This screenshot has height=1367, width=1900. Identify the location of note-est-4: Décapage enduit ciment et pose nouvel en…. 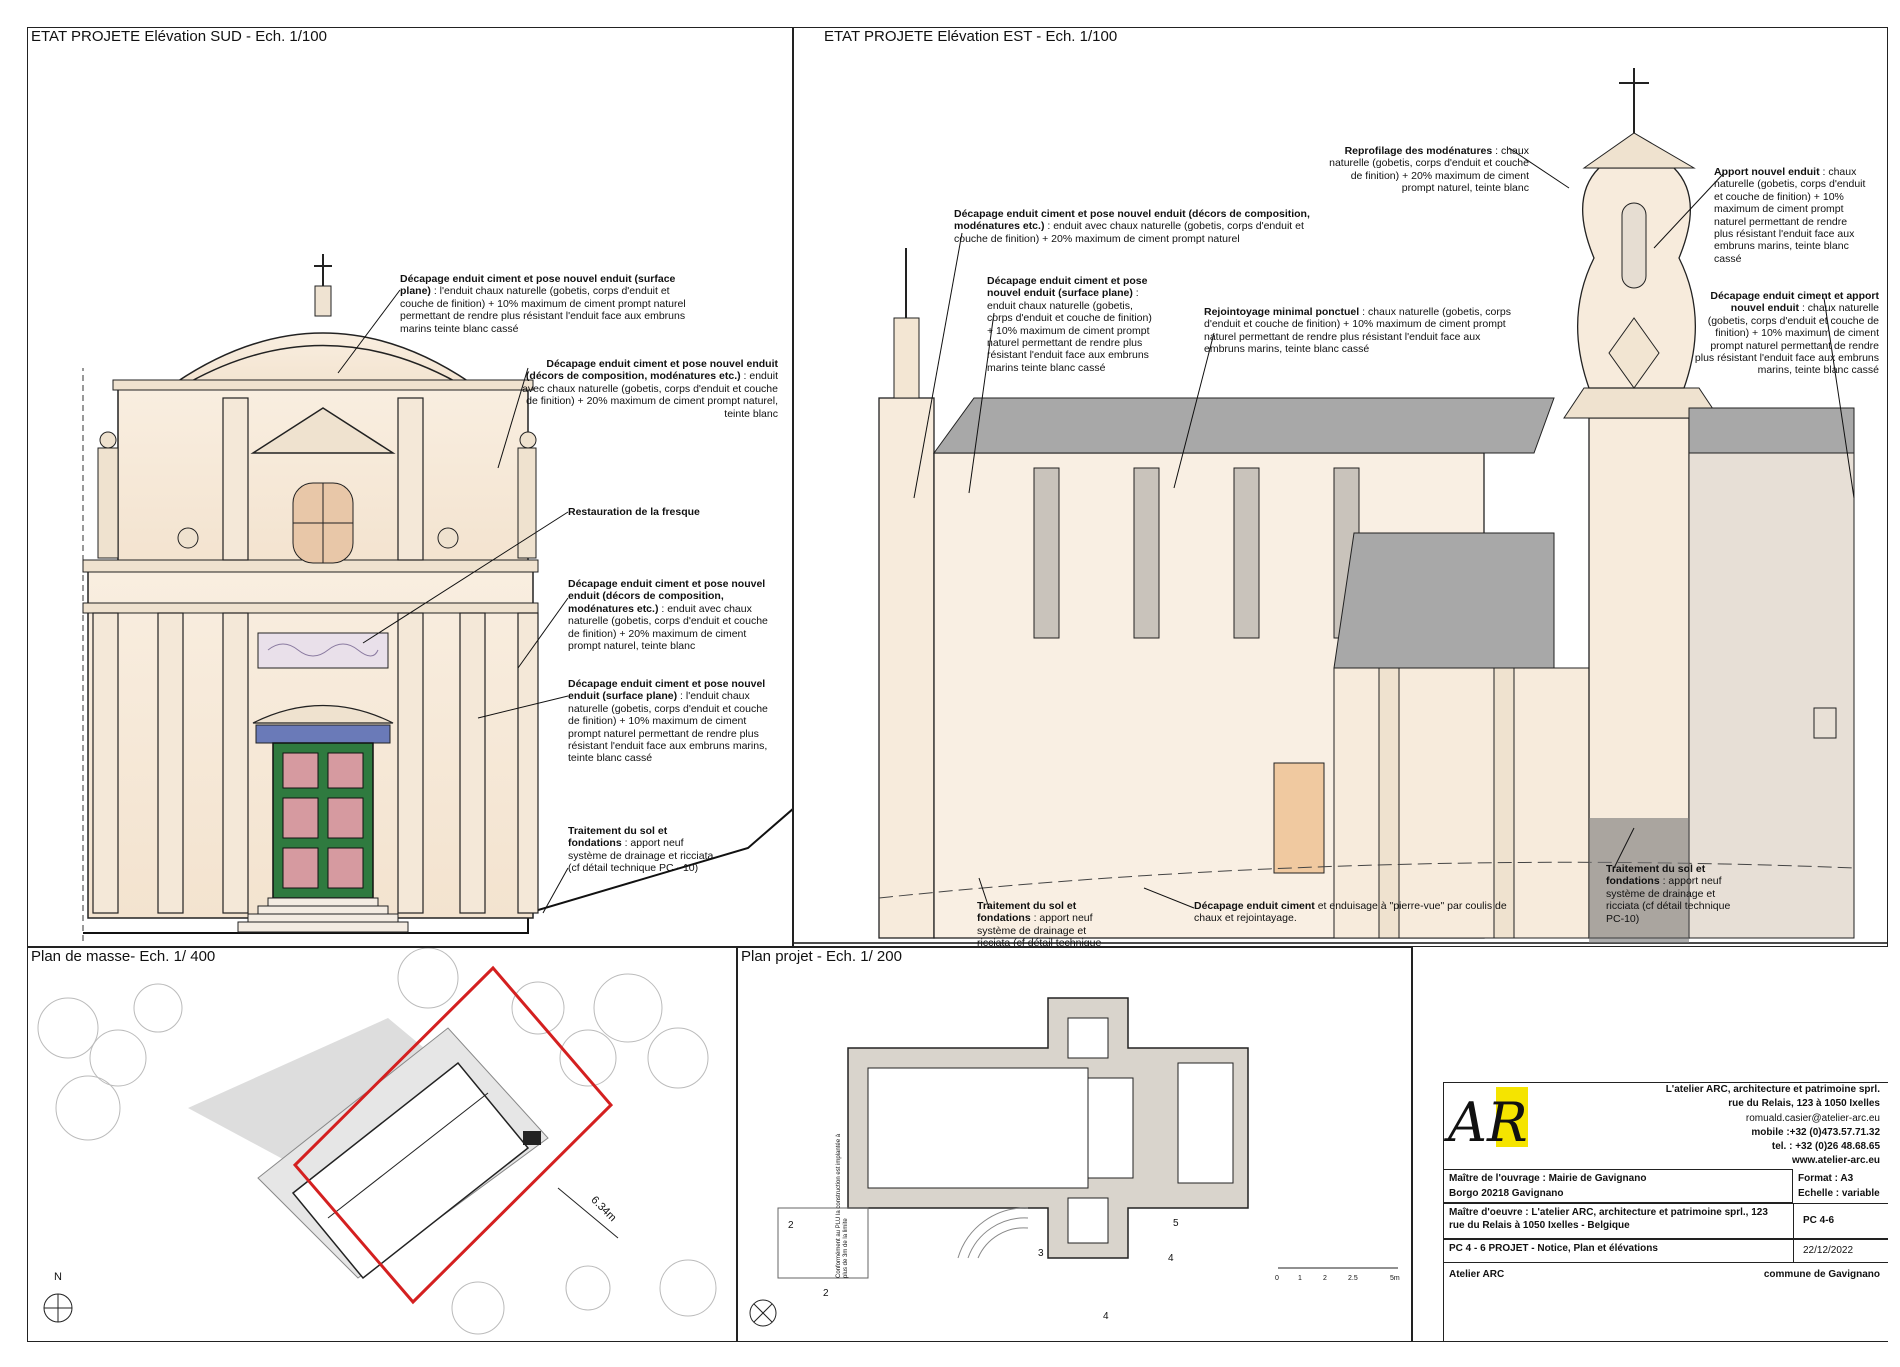
(1069, 324).